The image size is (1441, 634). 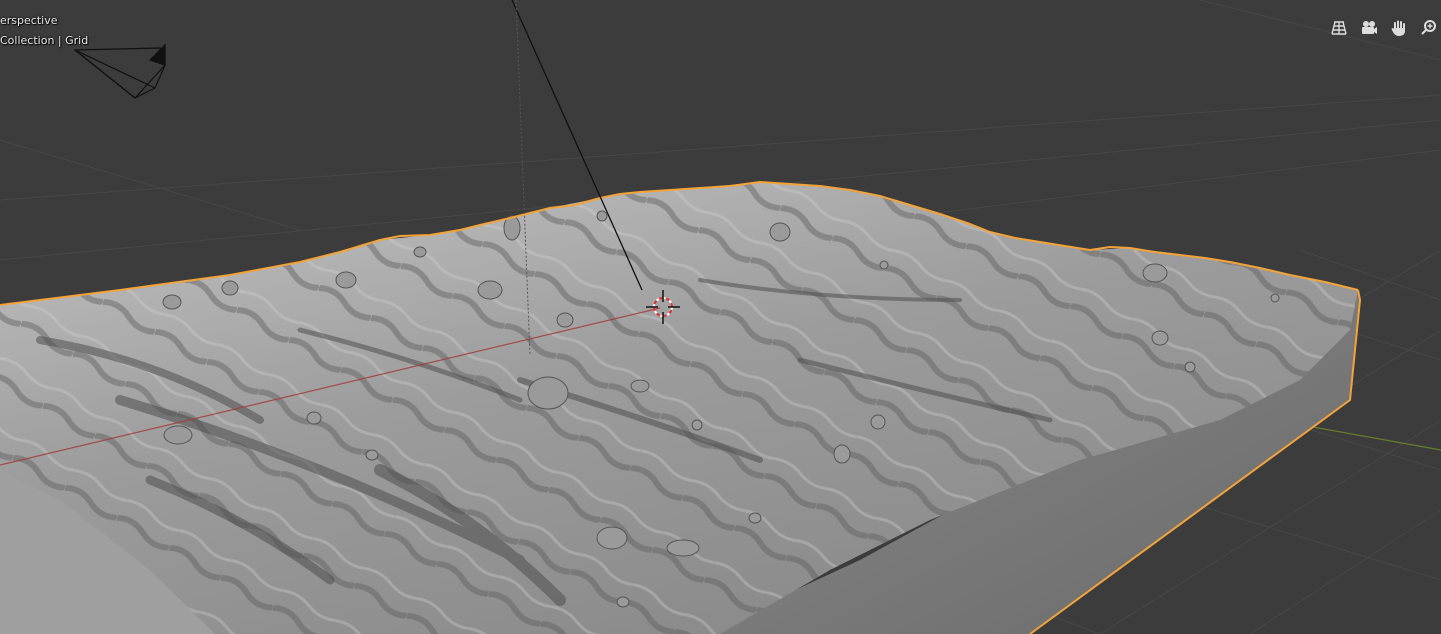 What do you see at coordinates (119, 71) in the screenshot?
I see `camera-object` at bounding box center [119, 71].